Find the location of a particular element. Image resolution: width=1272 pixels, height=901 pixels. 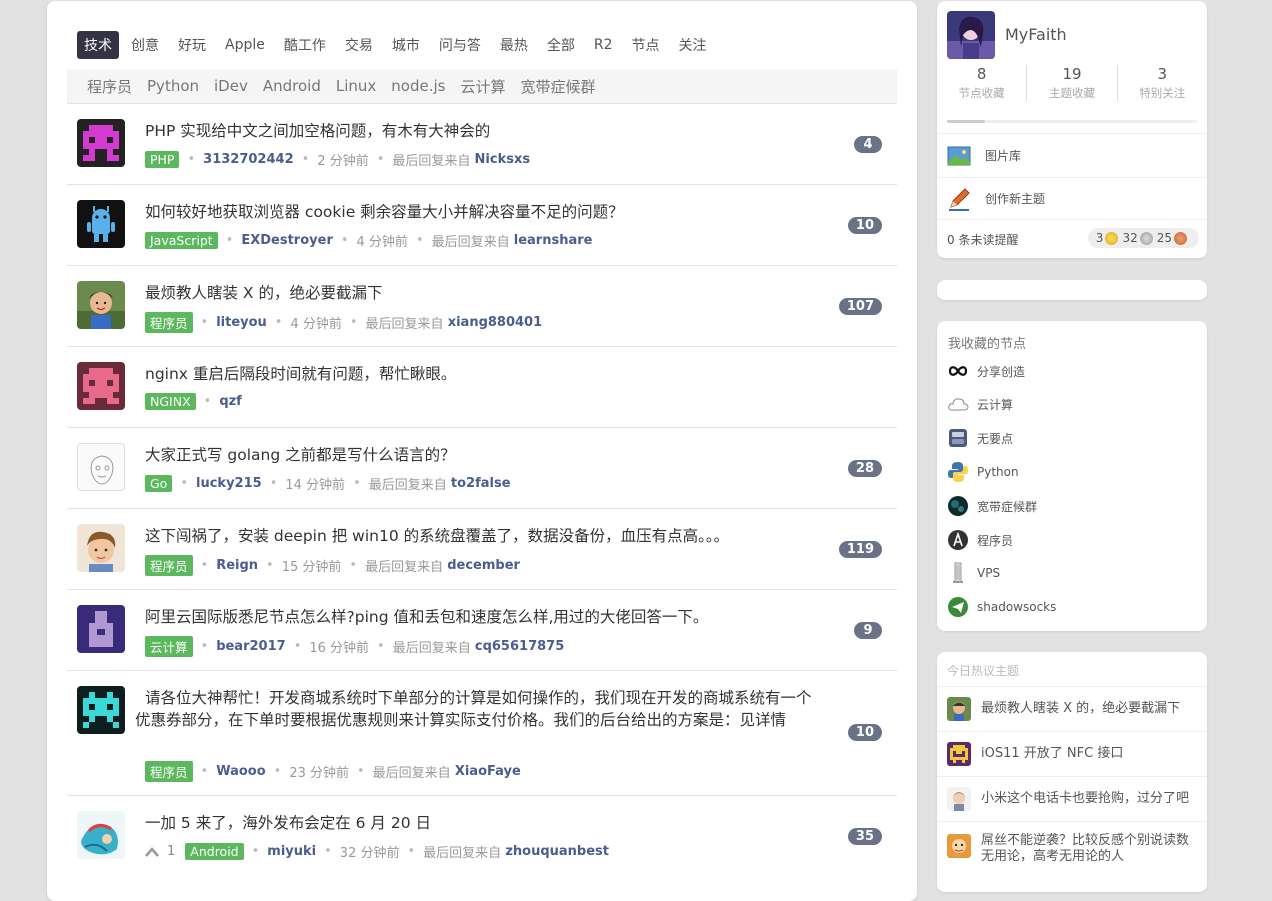

author-link: liteyou is located at coordinates (241, 322).